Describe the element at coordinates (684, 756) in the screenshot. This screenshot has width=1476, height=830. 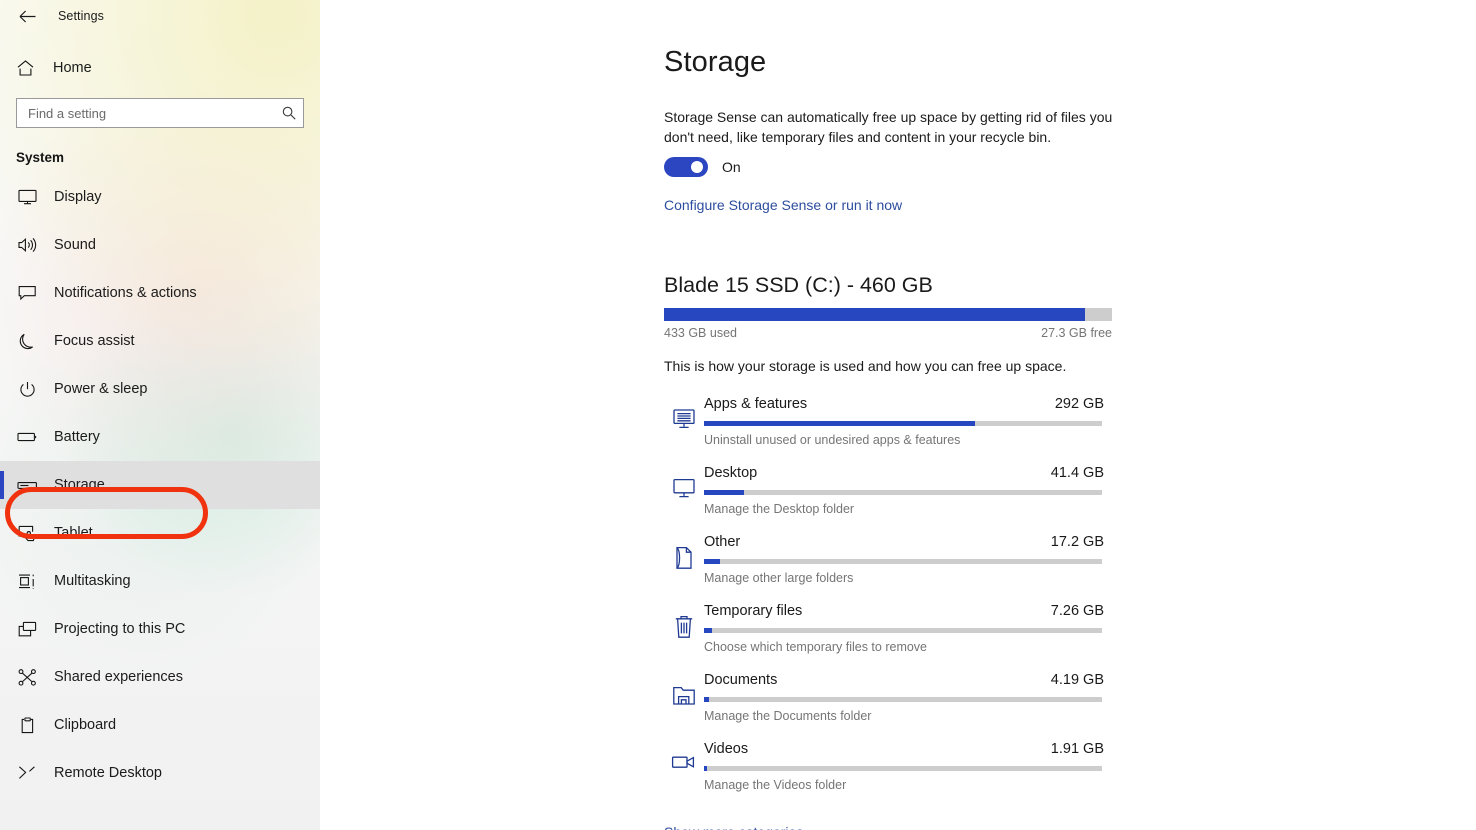
I see `video-camera-icon` at that location.